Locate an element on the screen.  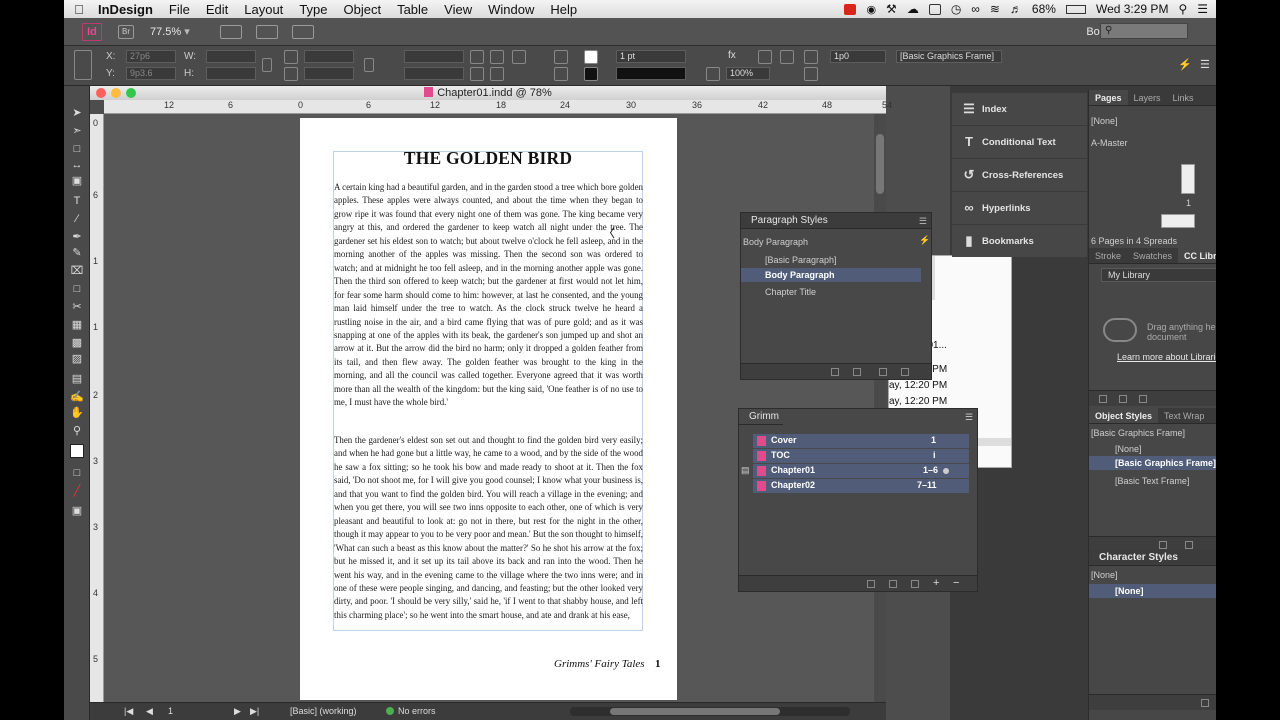
close-button is located at coordinates (101, 93).